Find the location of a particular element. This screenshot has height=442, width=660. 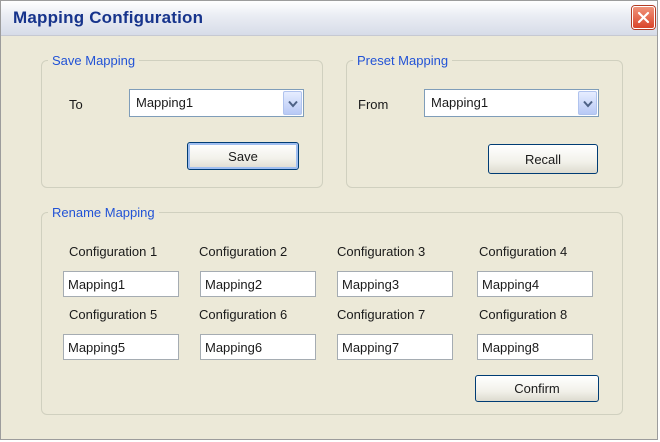

window-title: Mapping Configuration is located at coordinates (108, 17).